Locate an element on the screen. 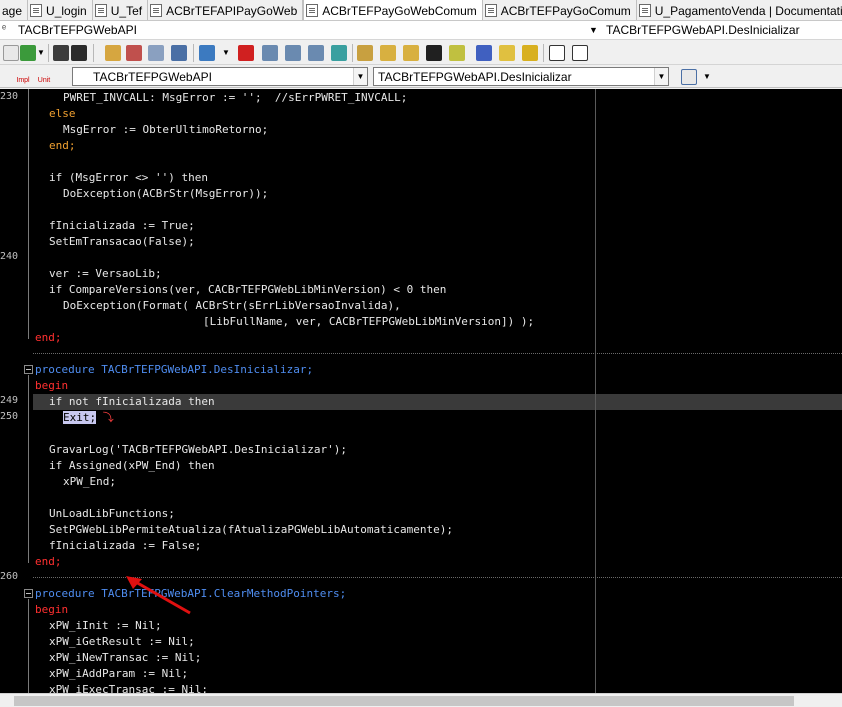 The height and width of the screenshot is (707, 842). project-options-icon is located at coordinates (156, 53).